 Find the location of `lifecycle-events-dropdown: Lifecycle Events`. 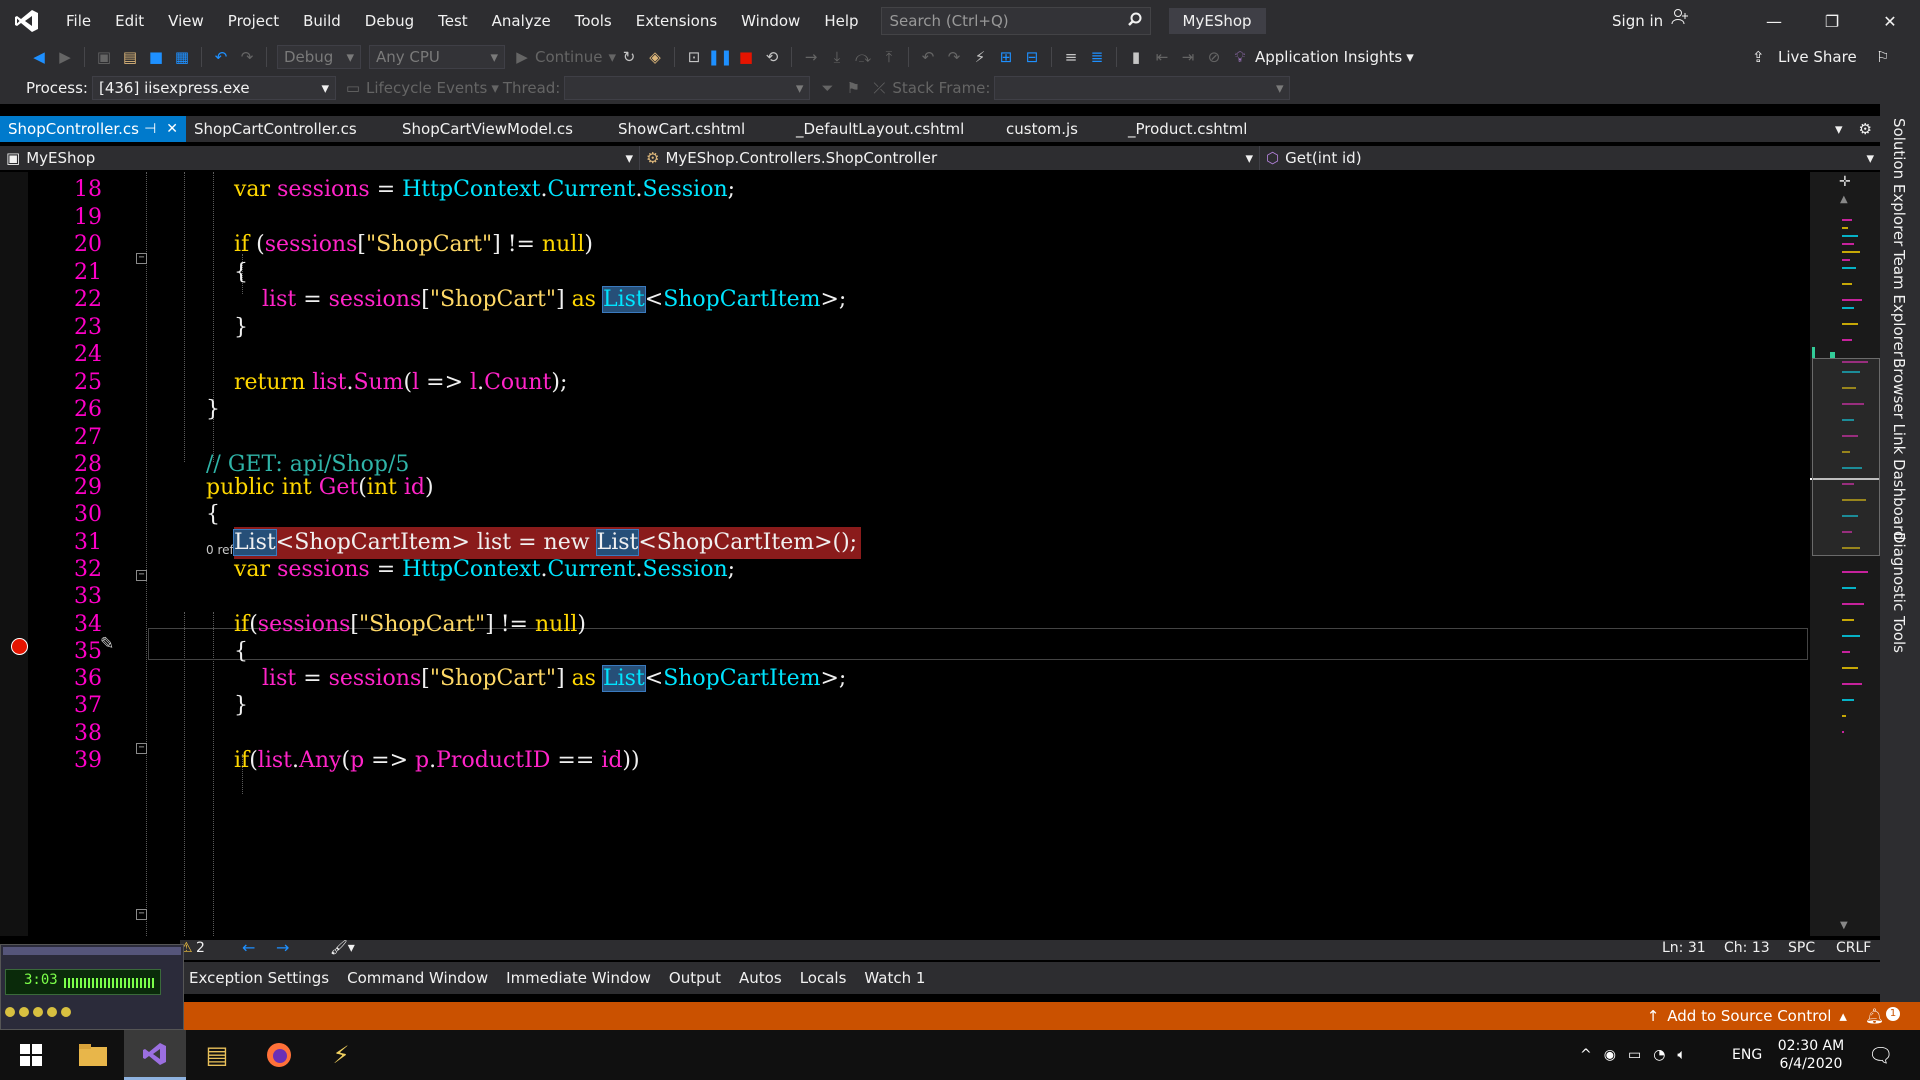

lifecycle-events-dropdown: Lifecycle Events is located at coordinates (426, 88).